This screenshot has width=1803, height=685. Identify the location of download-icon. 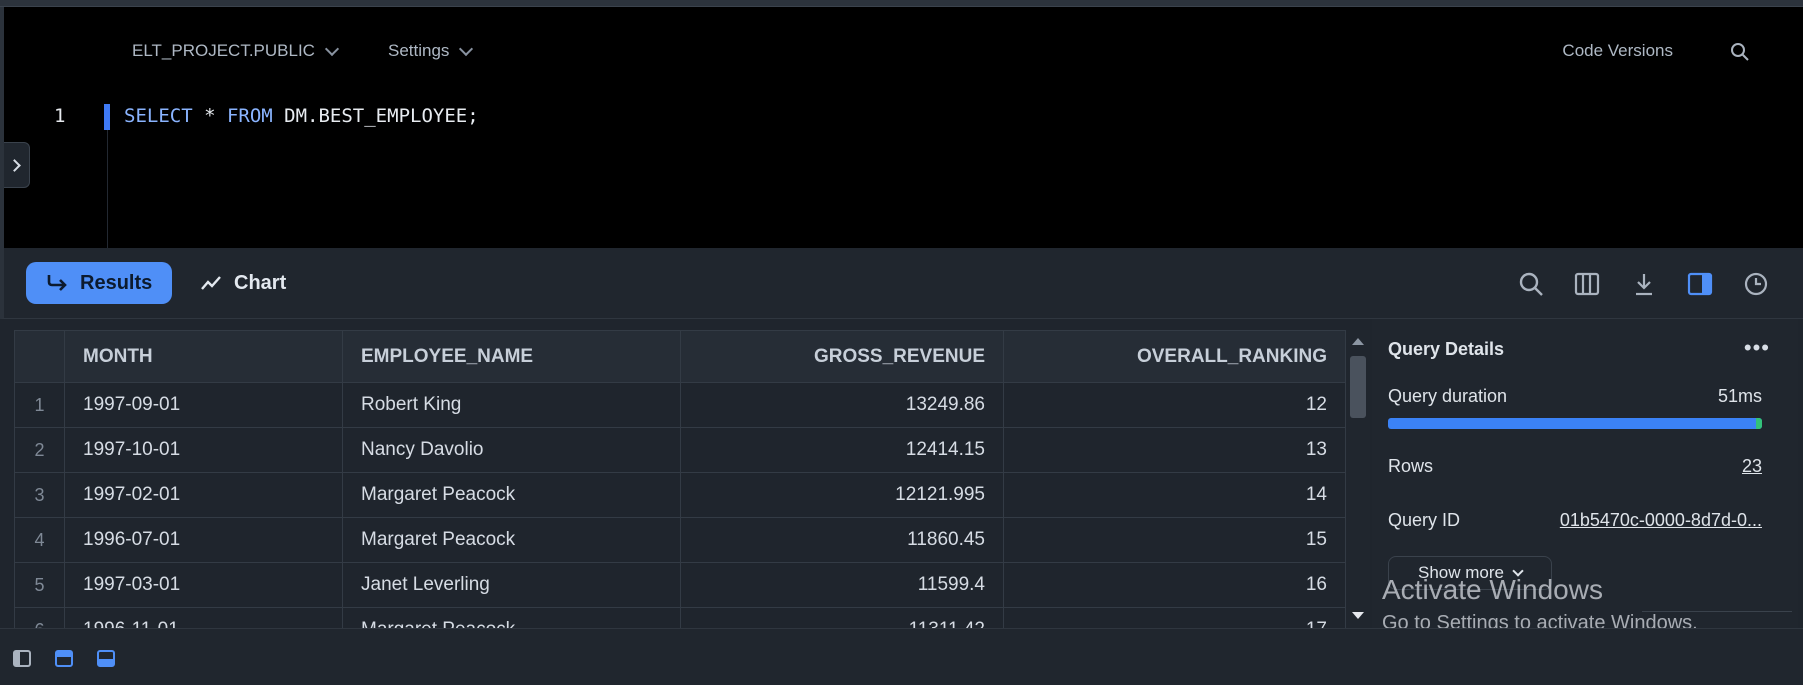
(1644, 284).